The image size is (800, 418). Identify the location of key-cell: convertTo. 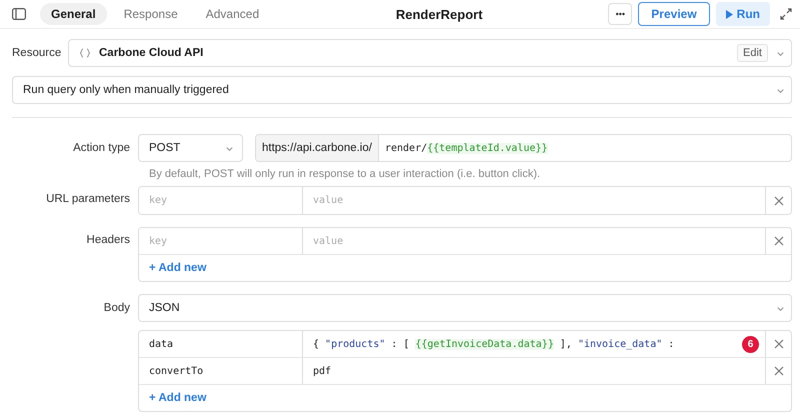
(221, 371).